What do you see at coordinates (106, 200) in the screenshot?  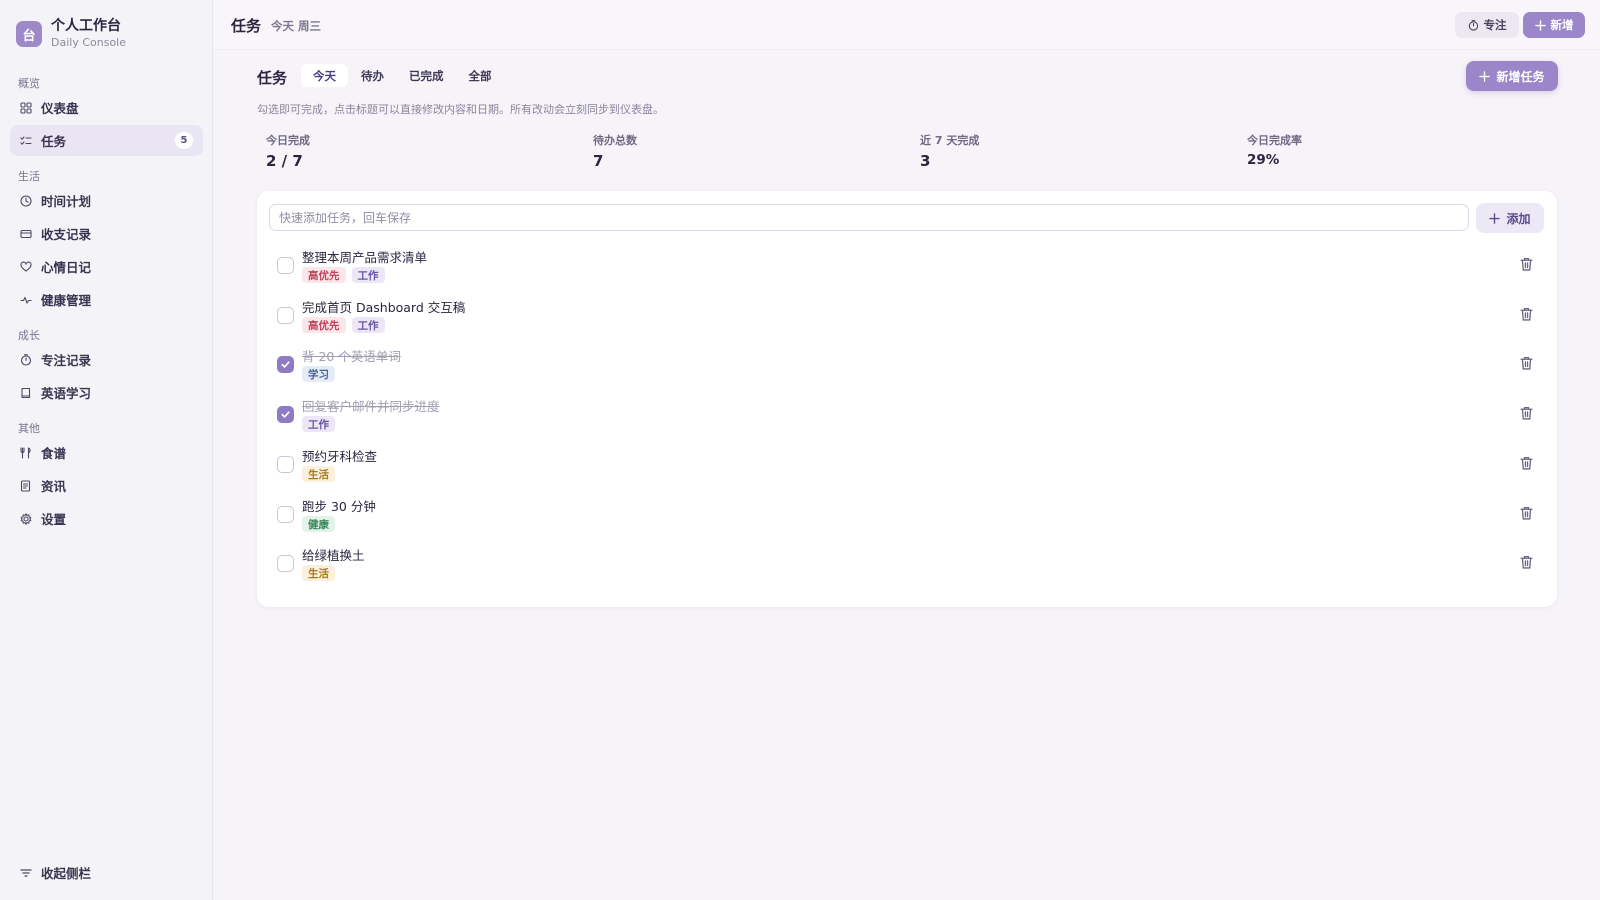 I see `sidebar-item-clock: 时间计划` at bounding box center [106, 200].